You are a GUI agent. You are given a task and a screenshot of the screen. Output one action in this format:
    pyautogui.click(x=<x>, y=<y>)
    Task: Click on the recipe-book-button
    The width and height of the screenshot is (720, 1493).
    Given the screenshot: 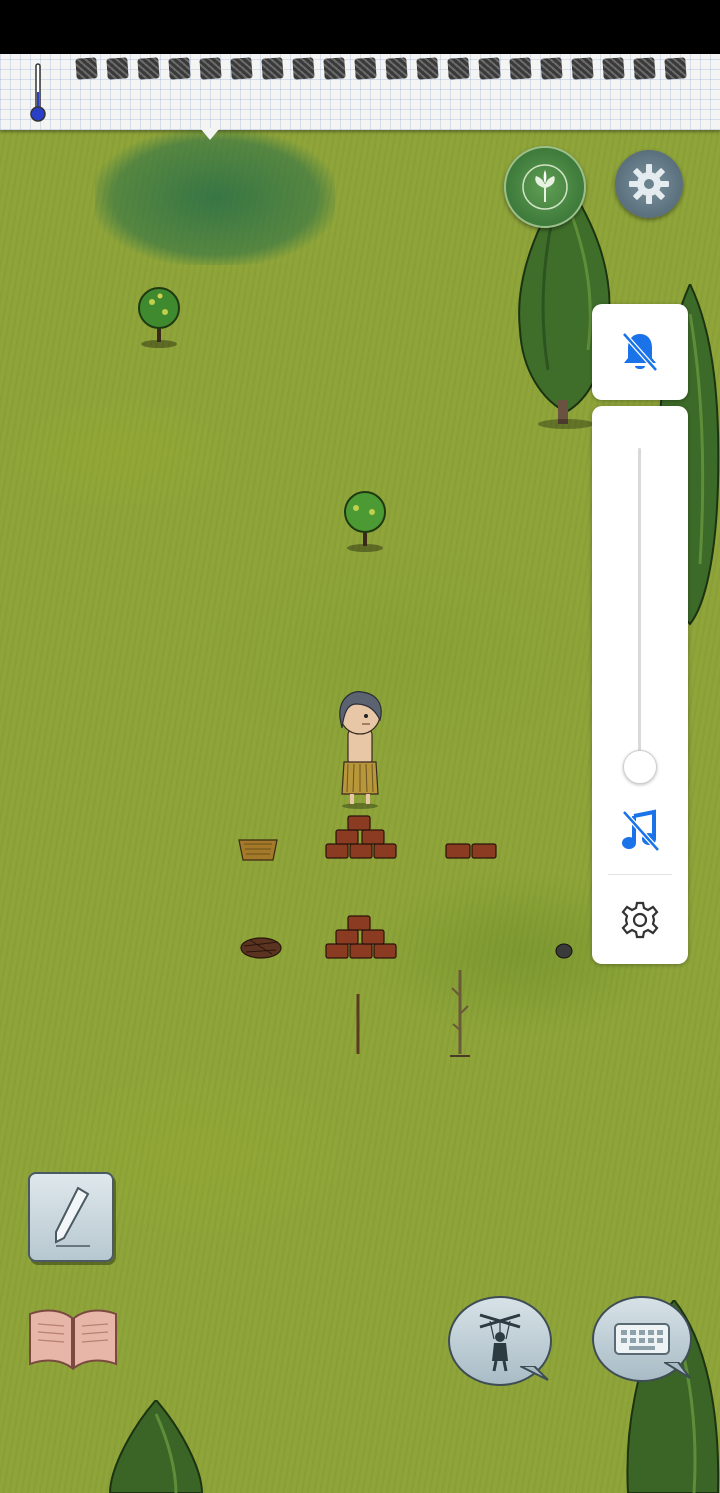 What is the action you would take?
    pyautogui.click(x=73, y=1338)
    